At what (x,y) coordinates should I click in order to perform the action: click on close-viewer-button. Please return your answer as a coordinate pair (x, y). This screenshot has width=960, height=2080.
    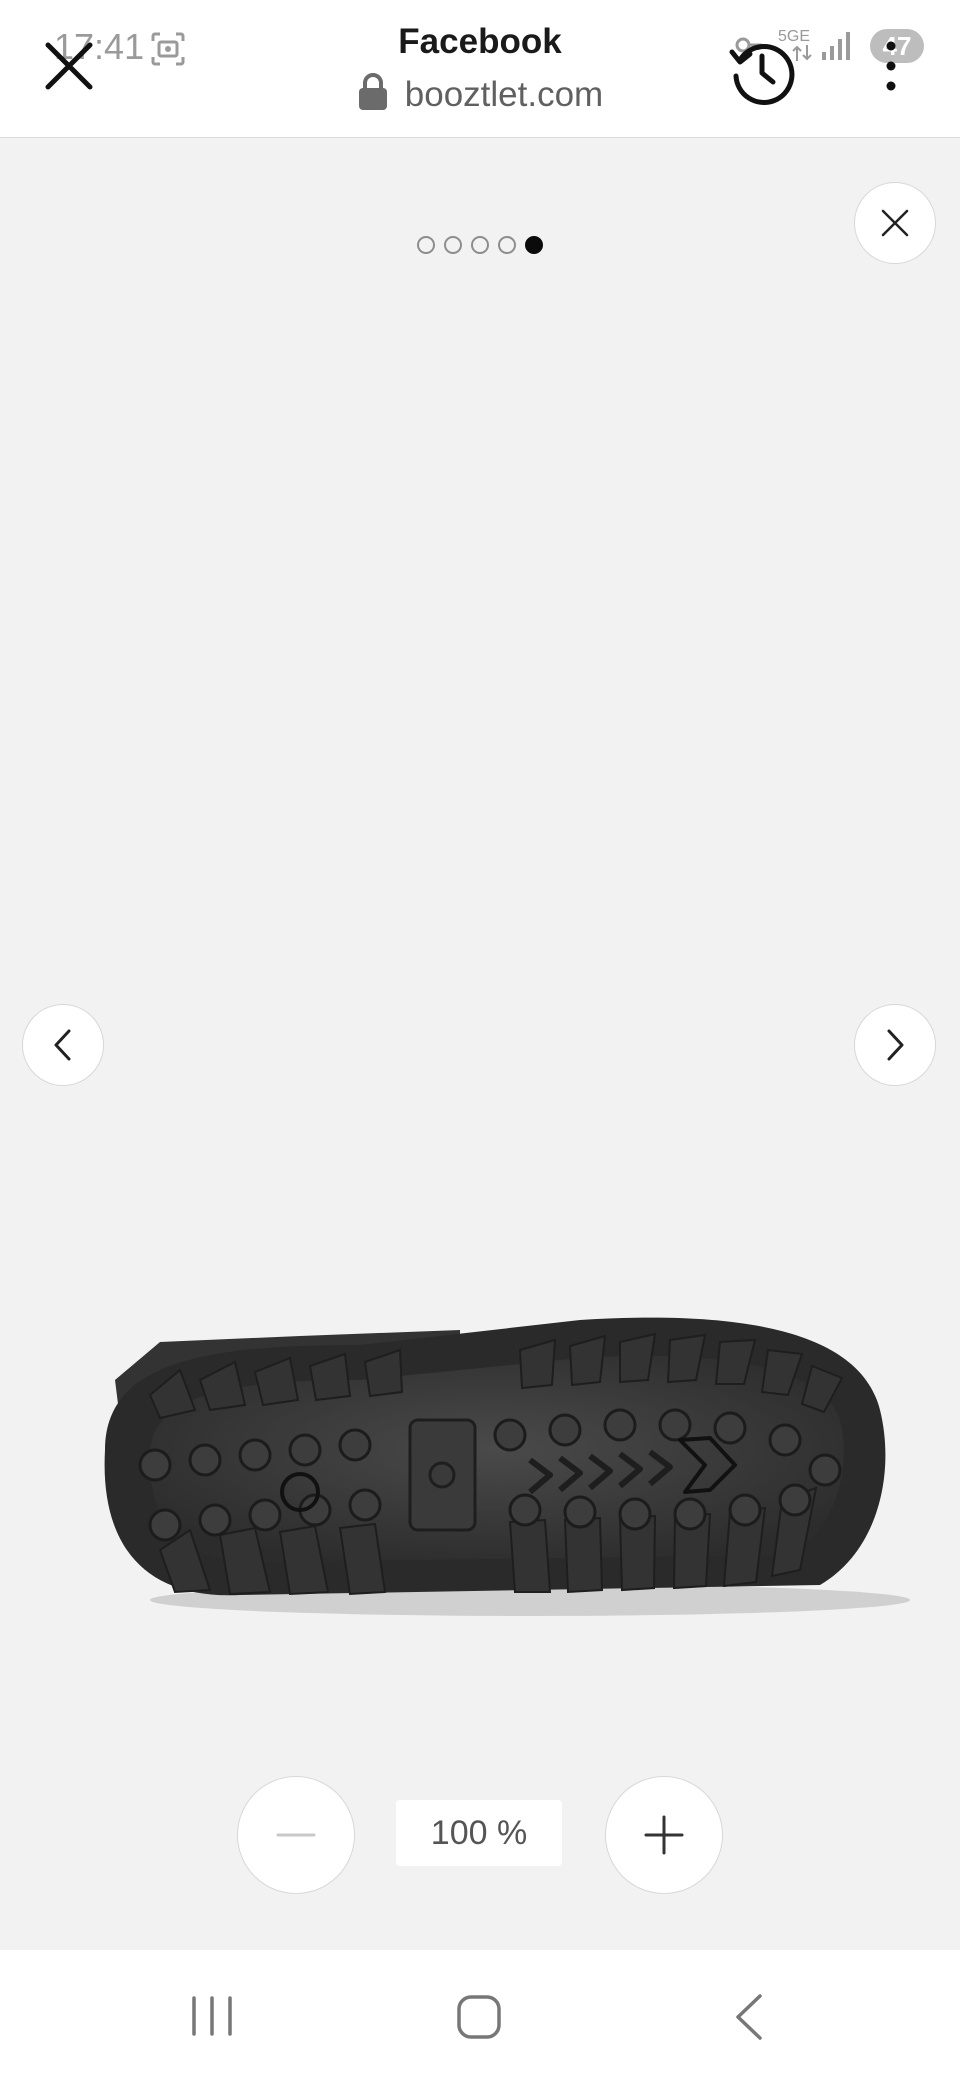
    Looking at the image, I should click on (895, 223).